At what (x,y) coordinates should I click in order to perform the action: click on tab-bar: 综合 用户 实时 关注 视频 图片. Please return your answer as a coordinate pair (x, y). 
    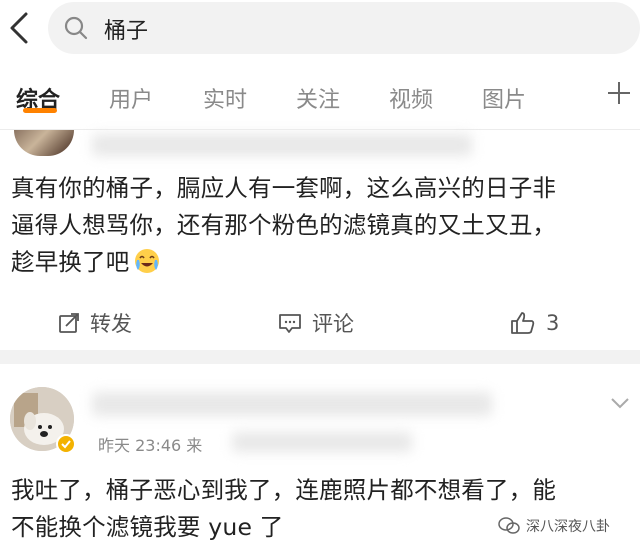
    Looking at the image, I should click on (320, 96).